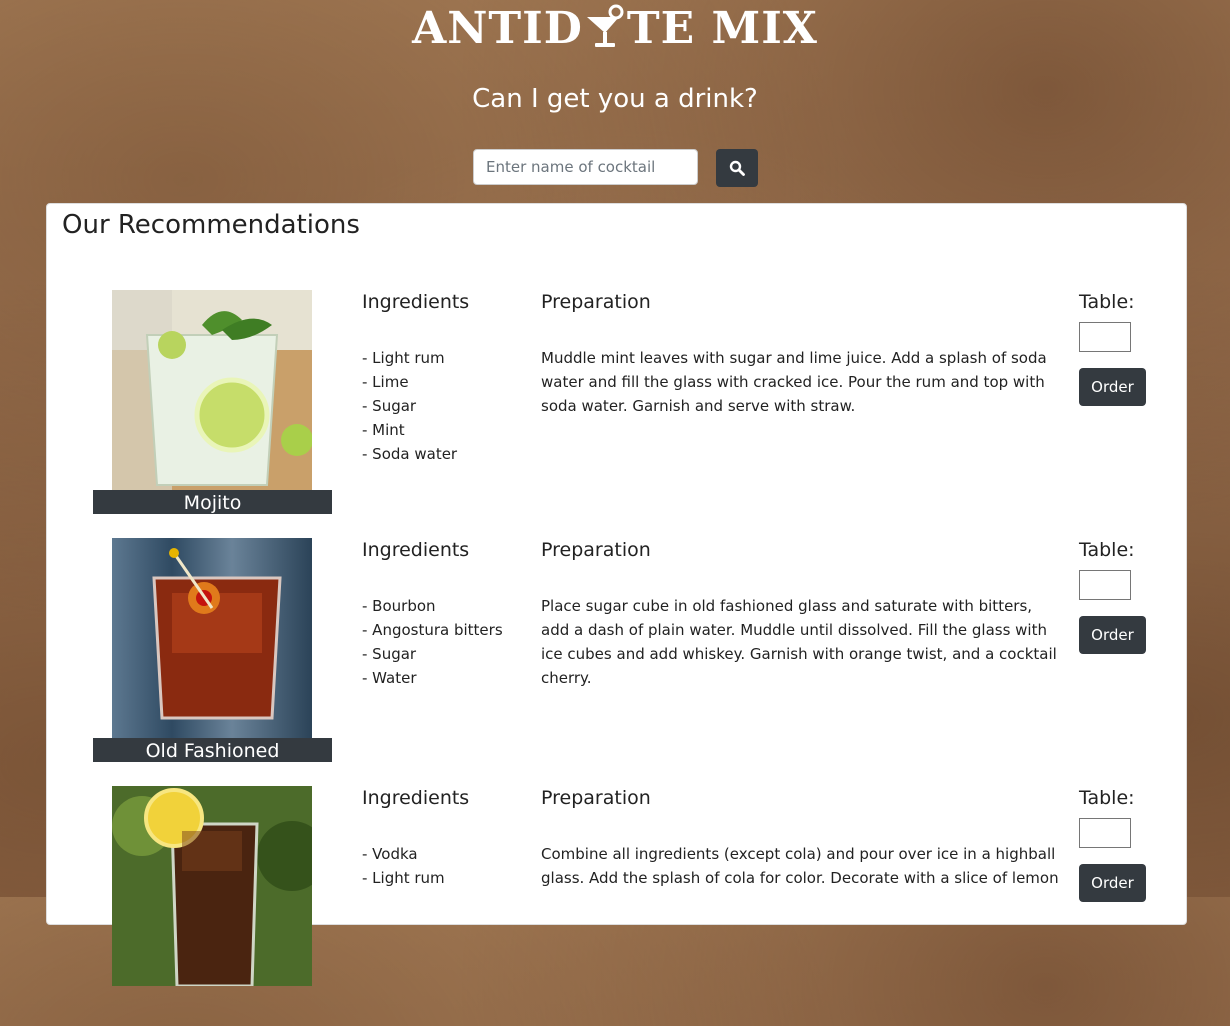 Image resolution: width=1230 pixels, height=1026 pixels. What do you see at coordinates (410, 454) in the screenshot?
I see `ingredient-item: - Soda water` at bounding box center [410, 454].